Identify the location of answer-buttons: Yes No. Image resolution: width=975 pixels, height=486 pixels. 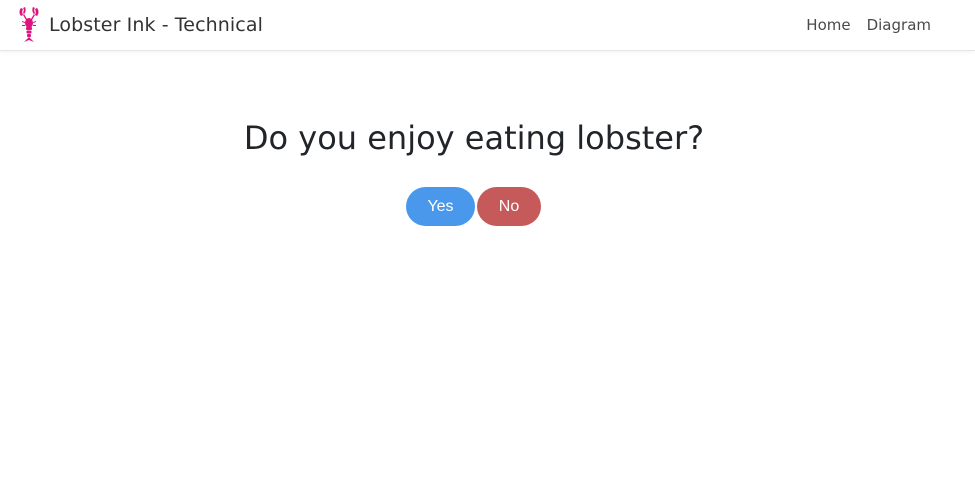
(473, 206).